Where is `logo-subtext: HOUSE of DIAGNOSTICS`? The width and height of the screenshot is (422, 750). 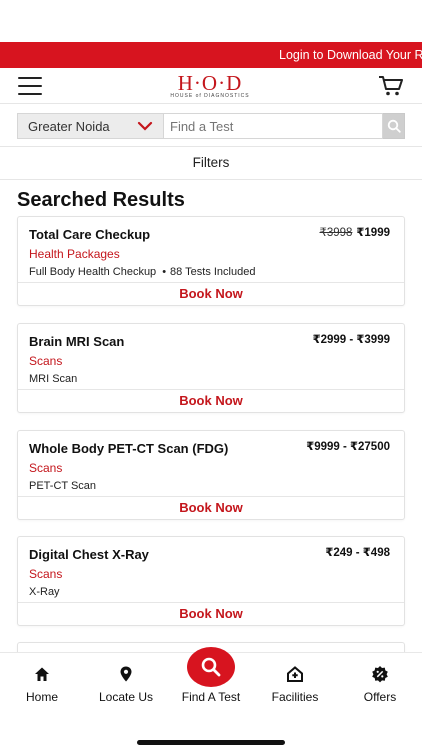
logo-subtext: HOUSE of DIAGNOSTICS is located at coordinates (210, 95).